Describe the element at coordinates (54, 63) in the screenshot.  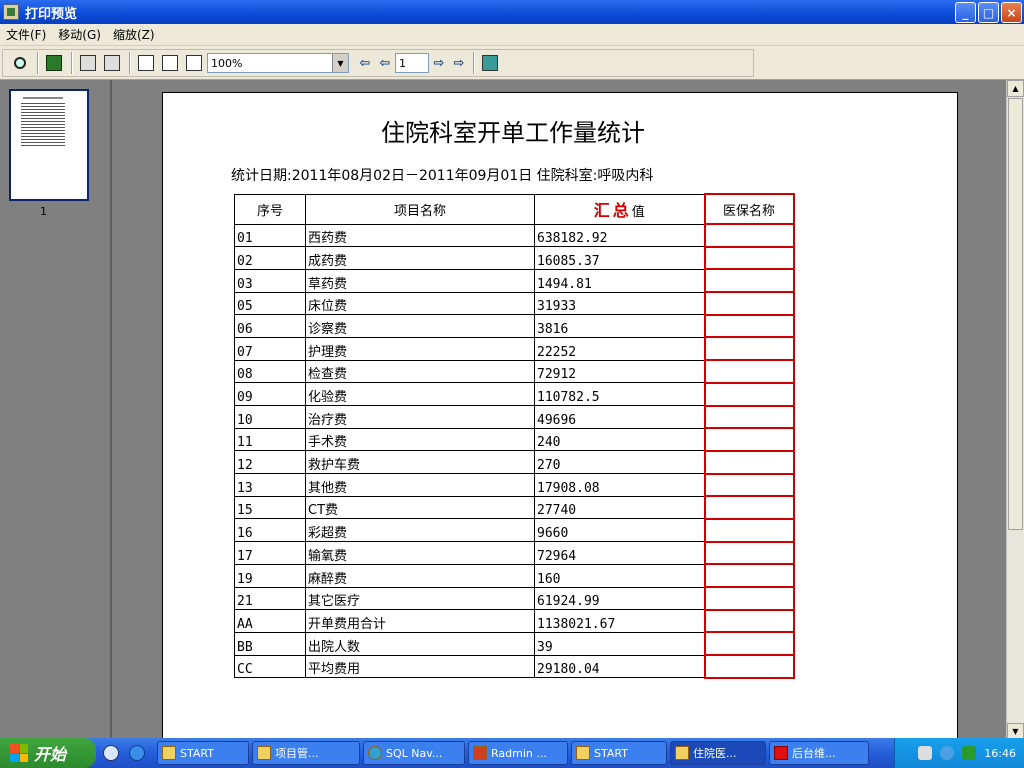
I see `save-button` at that location.